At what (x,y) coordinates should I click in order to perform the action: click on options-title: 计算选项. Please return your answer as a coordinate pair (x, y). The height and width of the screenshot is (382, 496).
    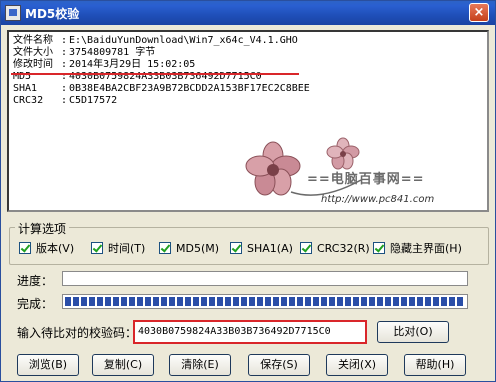
    Looking at the image, I should click on (42, 228).